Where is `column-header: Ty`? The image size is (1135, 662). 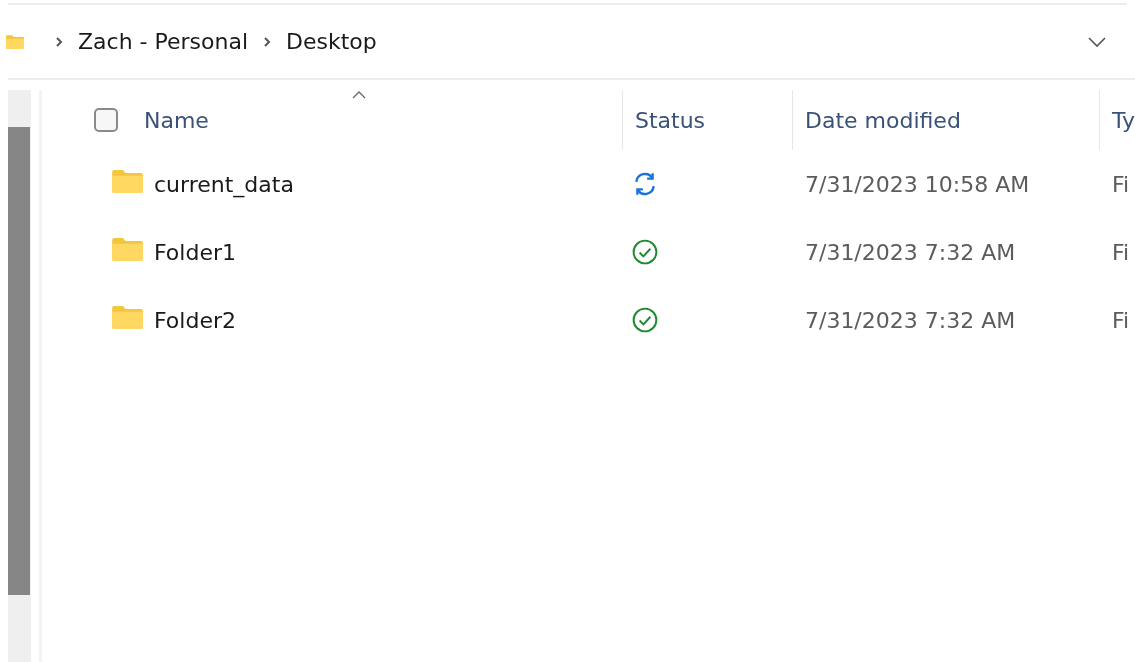 column-header: Ty is located at coordinates (1123, 120).